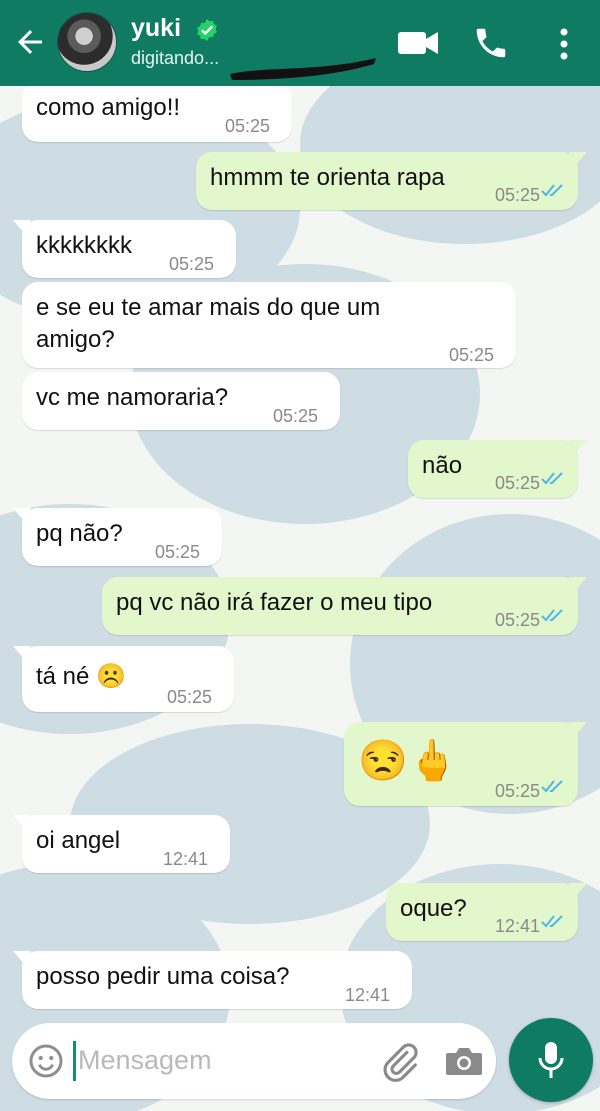  Describe the element at coordinates (399, 1062) in the screenshot. I see `paperclip-icon` at that location.